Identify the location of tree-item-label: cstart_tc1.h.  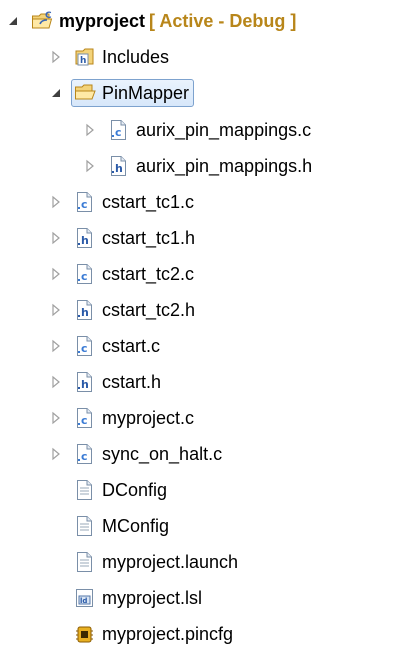
(149, 238).